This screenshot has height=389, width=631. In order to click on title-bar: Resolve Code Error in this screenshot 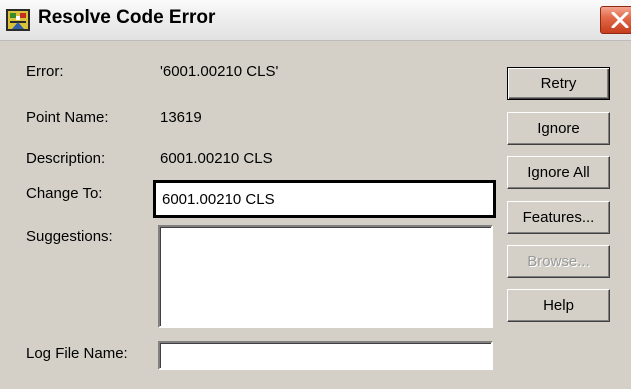, I will do `click(315, 20)`.